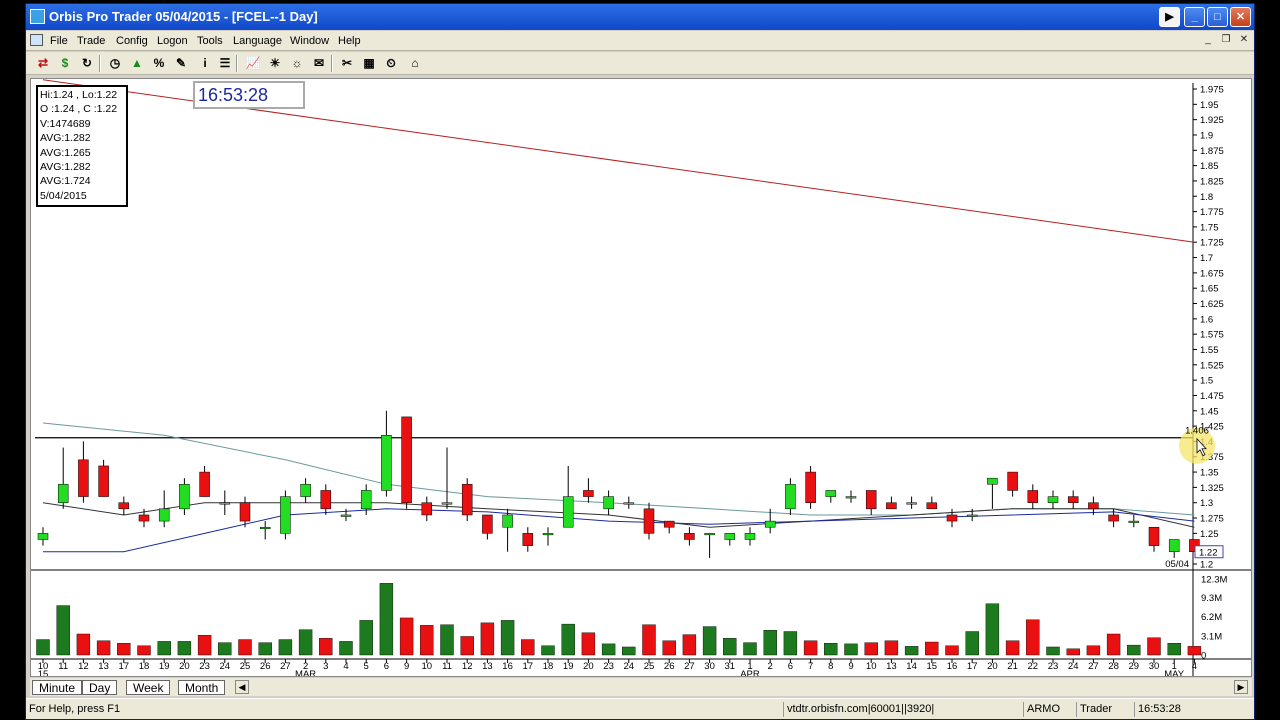 The height and width of the screenshot is (720, 1280). What do you see at coordinates (225, 666) in the screenshot?
I see `date-tick-label: 24` at bounding box center [225, 666].